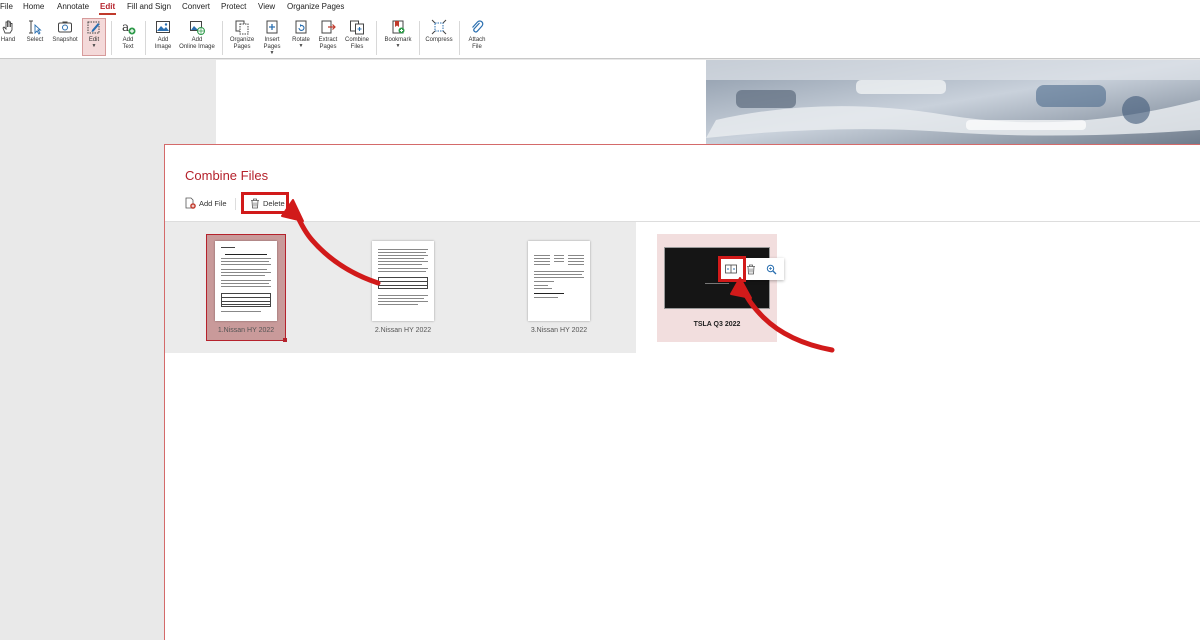 The height and width of the screenshot is (640, 1200). What do you see at coordinates (439, 40) in the screenshot?
I see `compress-label: Compress` at bounding box center [439, 40].